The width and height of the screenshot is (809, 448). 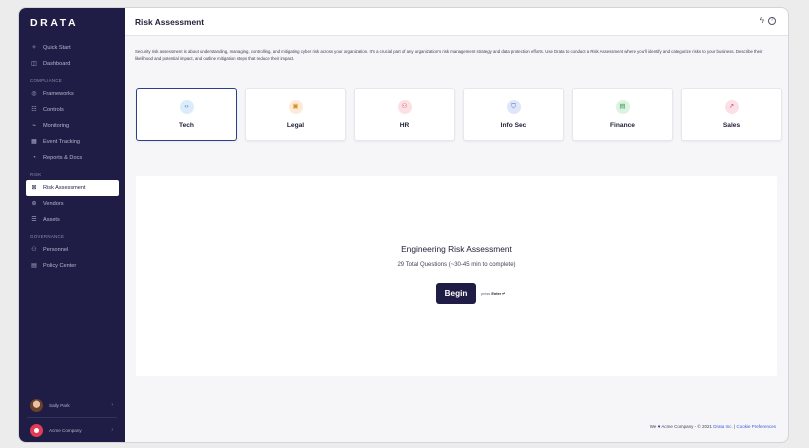 What do you see at coordinates (686, 426) in the screenshot?
I see `footer-suffix: Acme Company - © 2021` at bounding box center [686, 426].